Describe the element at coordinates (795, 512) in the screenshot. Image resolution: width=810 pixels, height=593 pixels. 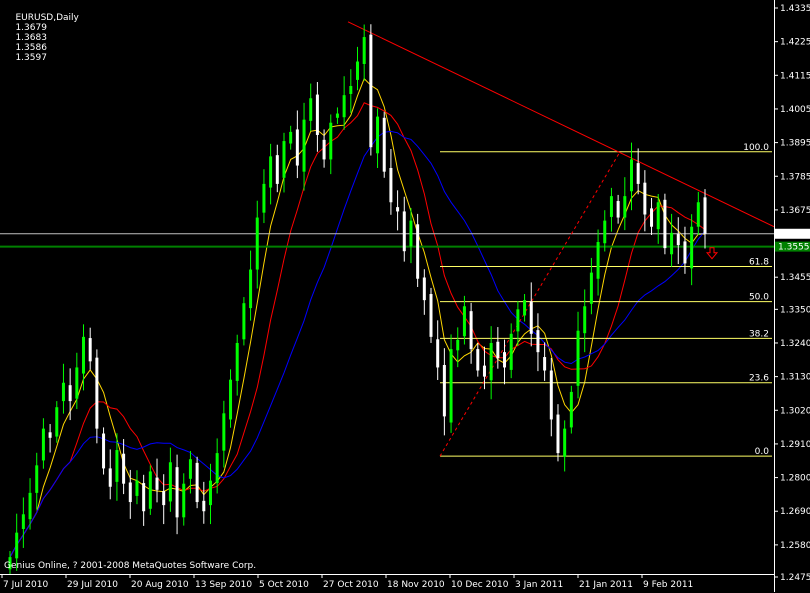
I see `price-tick-label: 1.2690` at that location.